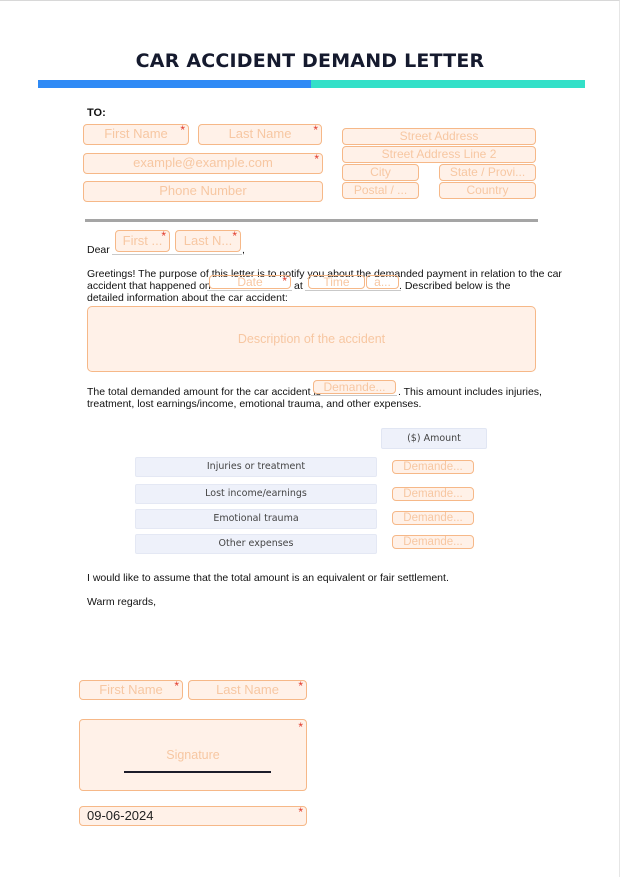 The height and width of the screenshot is (877, 620). Describe the element at coordinates (448, 84) in the screenshot. I see `header-bar-right` at that location.